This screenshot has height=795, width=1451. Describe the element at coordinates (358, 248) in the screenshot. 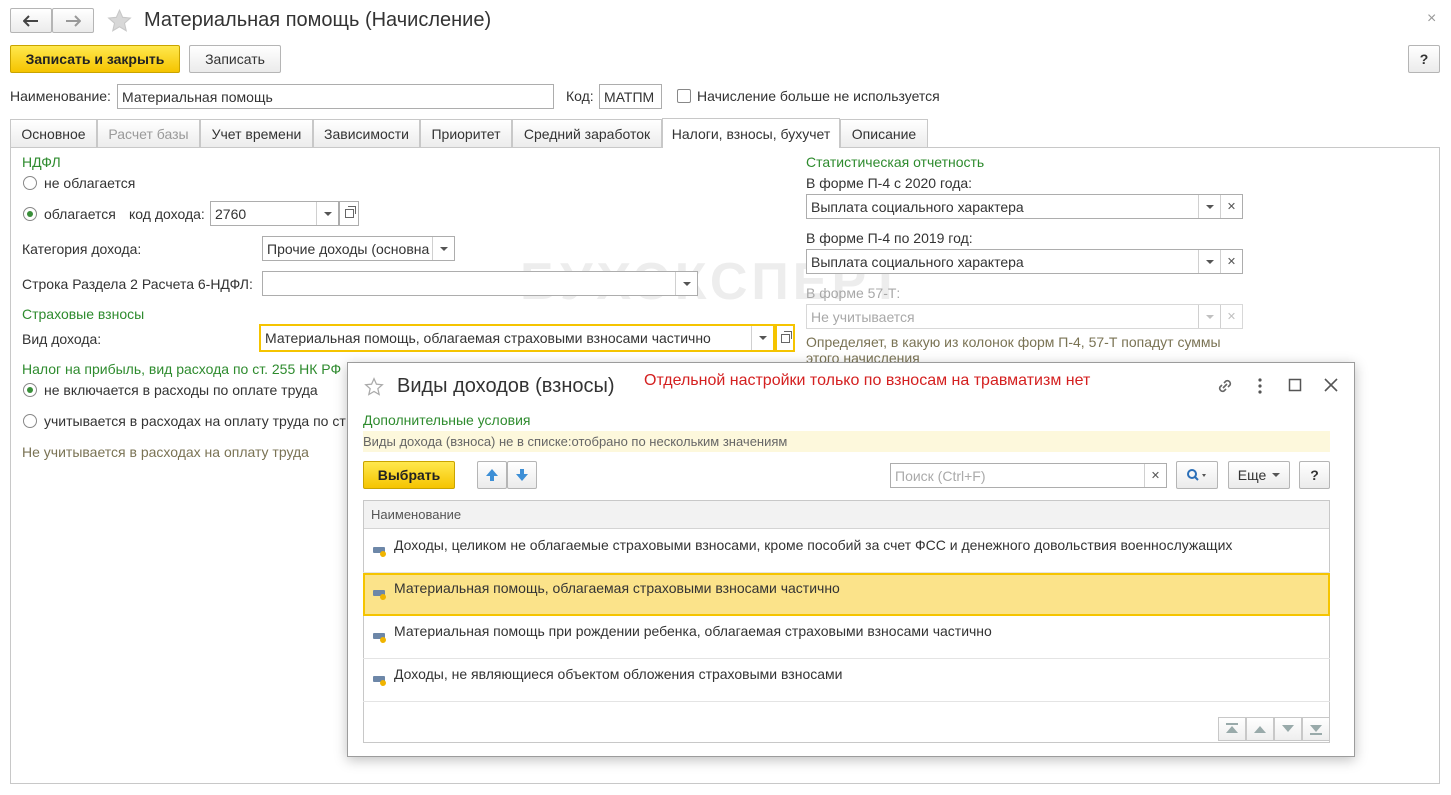

I see `income-category-field: Прочие доходы (основна` at that location.